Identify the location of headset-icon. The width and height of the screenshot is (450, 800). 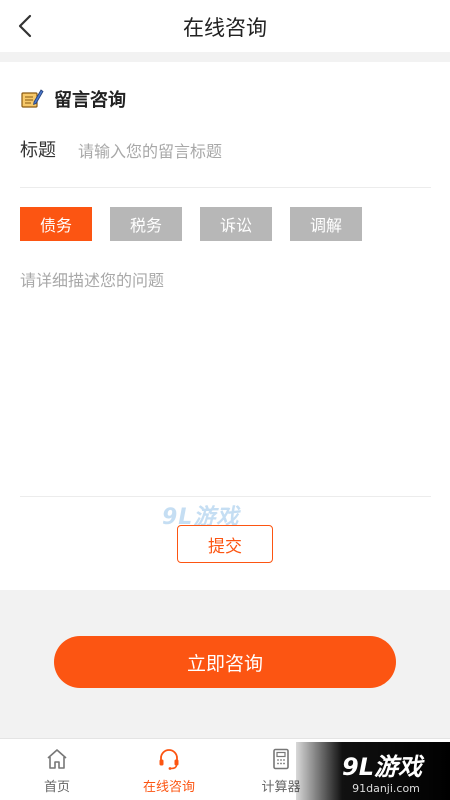
(169, 759).